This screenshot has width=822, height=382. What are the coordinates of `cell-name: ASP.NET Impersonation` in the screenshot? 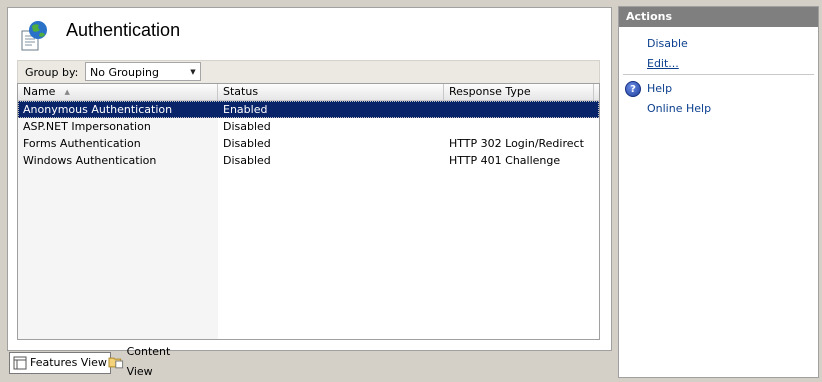 It's located at (87, 126).